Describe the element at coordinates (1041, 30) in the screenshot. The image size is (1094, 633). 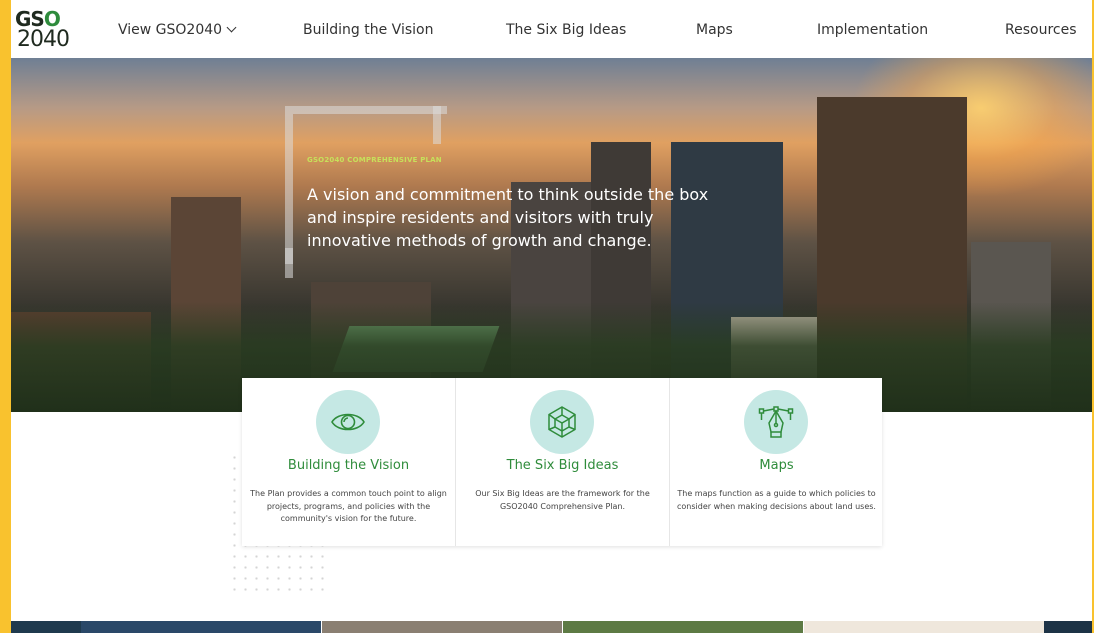
I see `nav-resources: Resources` at that location.